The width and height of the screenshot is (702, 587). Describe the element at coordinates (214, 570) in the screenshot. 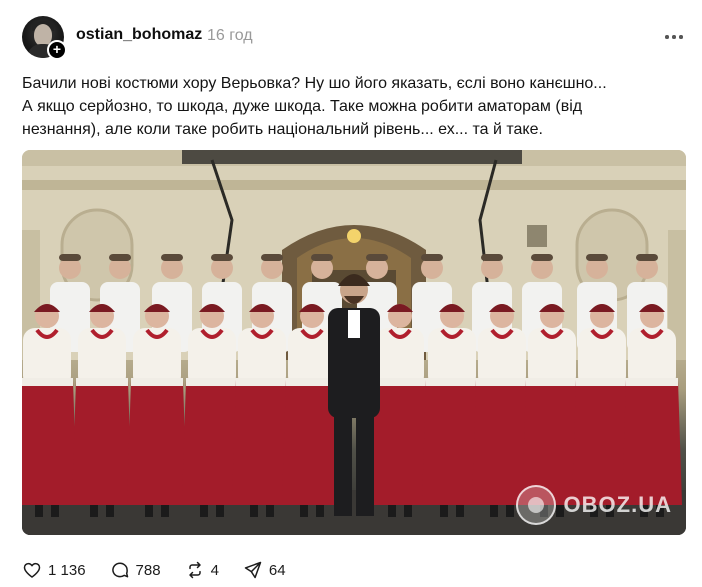

I see `repost-count: 4` at that location.